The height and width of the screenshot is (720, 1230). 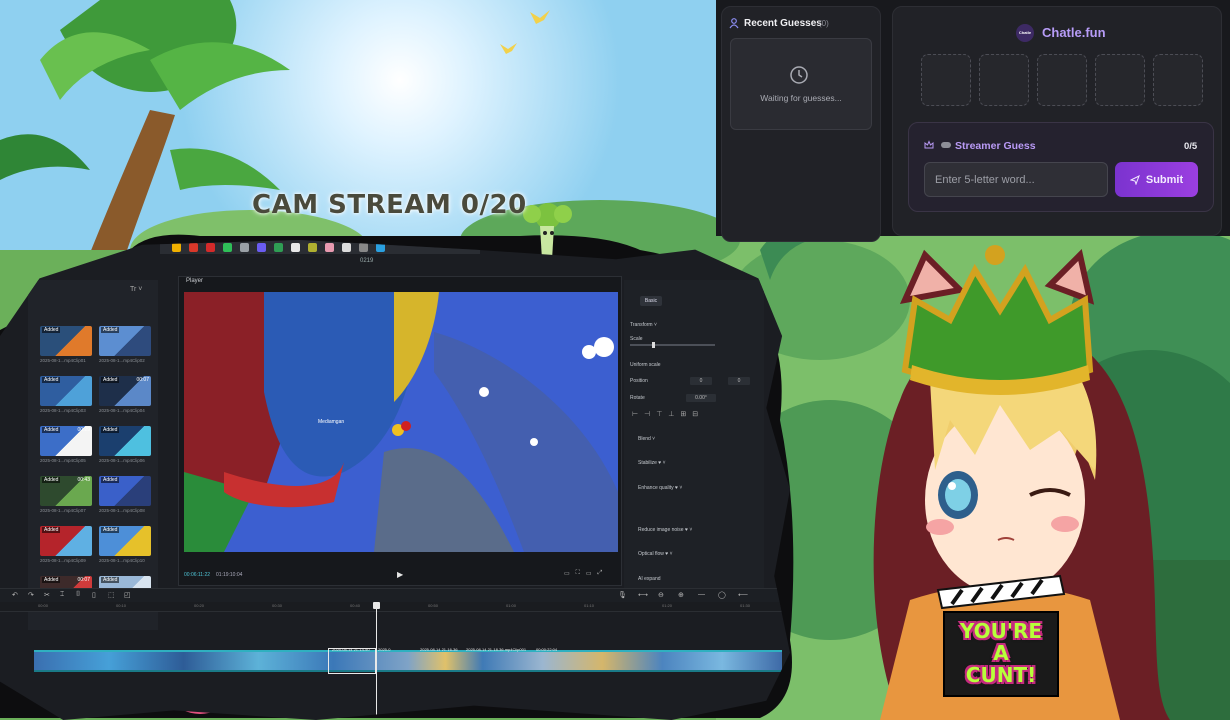 What do you see at coordinates (227, 247) in the screenshot?
I see `whatsapp-icon` at bounding box center [227, 247].